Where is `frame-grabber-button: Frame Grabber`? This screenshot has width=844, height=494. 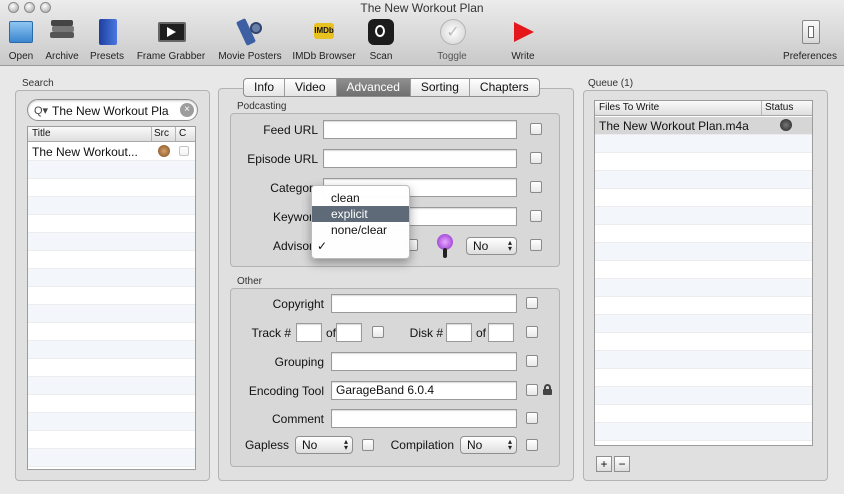 frame-grabber-button: Frame Grabber is located at coordinates (171, 41).